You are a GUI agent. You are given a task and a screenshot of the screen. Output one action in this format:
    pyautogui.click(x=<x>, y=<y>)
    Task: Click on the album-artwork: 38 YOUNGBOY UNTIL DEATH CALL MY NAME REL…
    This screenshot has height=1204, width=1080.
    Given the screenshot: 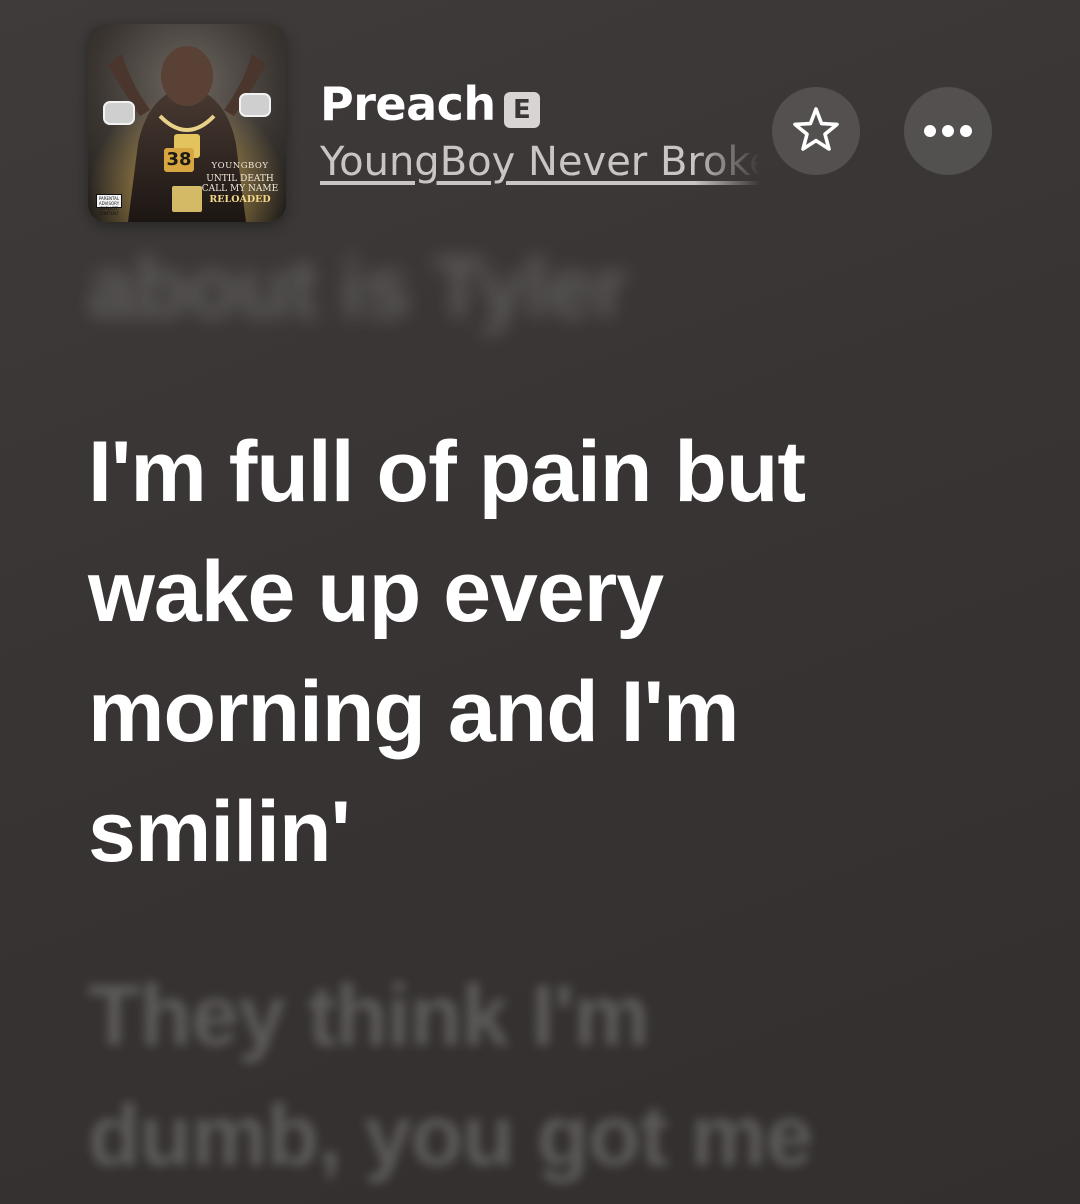 What is the action you would take?
    pyautogui.click(x=187, y=123)
    